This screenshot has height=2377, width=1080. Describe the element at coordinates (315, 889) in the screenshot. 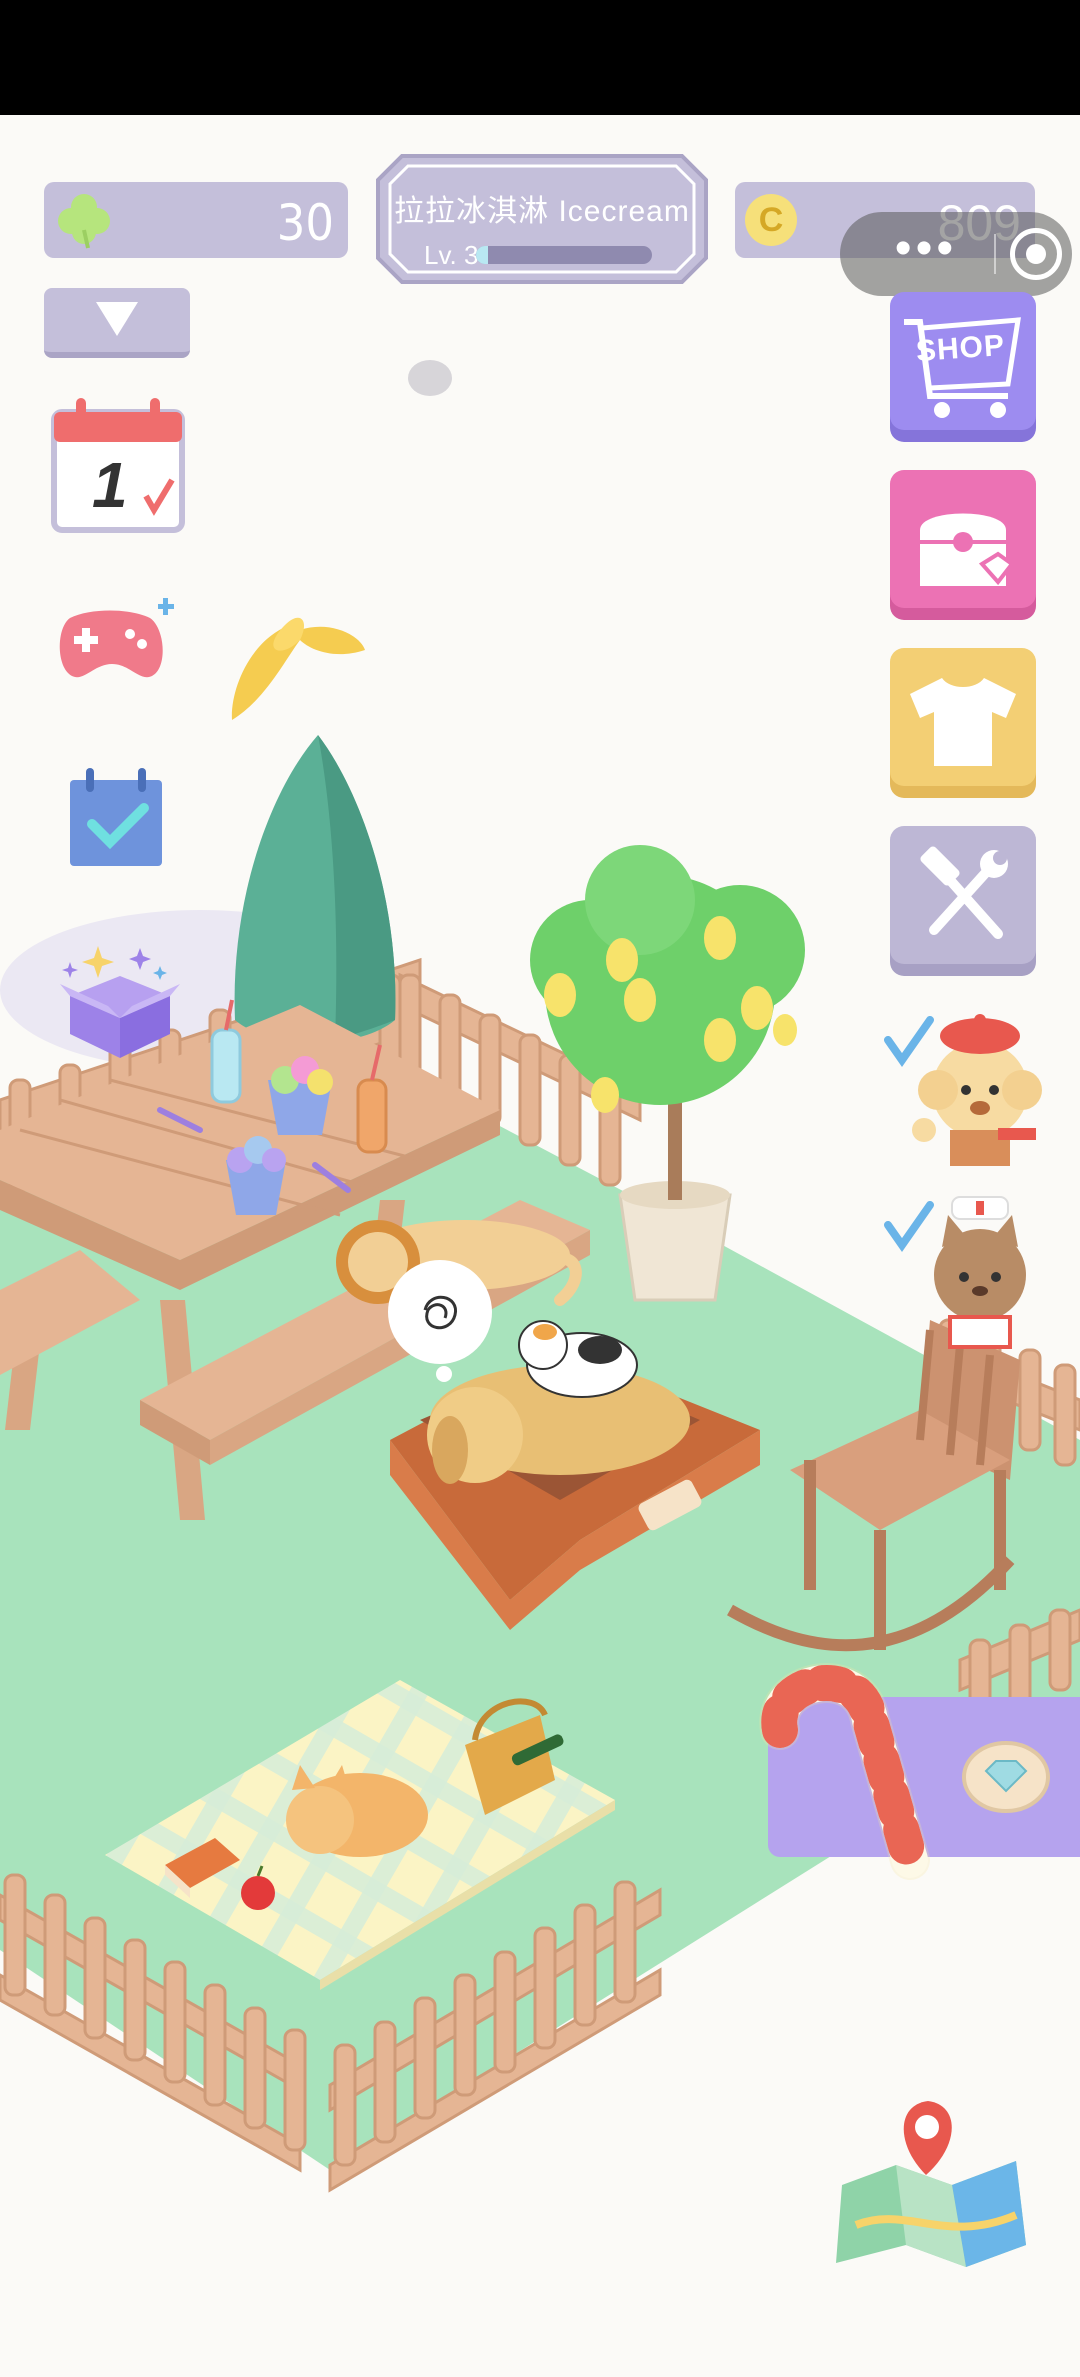

I see `cypress-tree` at that location.